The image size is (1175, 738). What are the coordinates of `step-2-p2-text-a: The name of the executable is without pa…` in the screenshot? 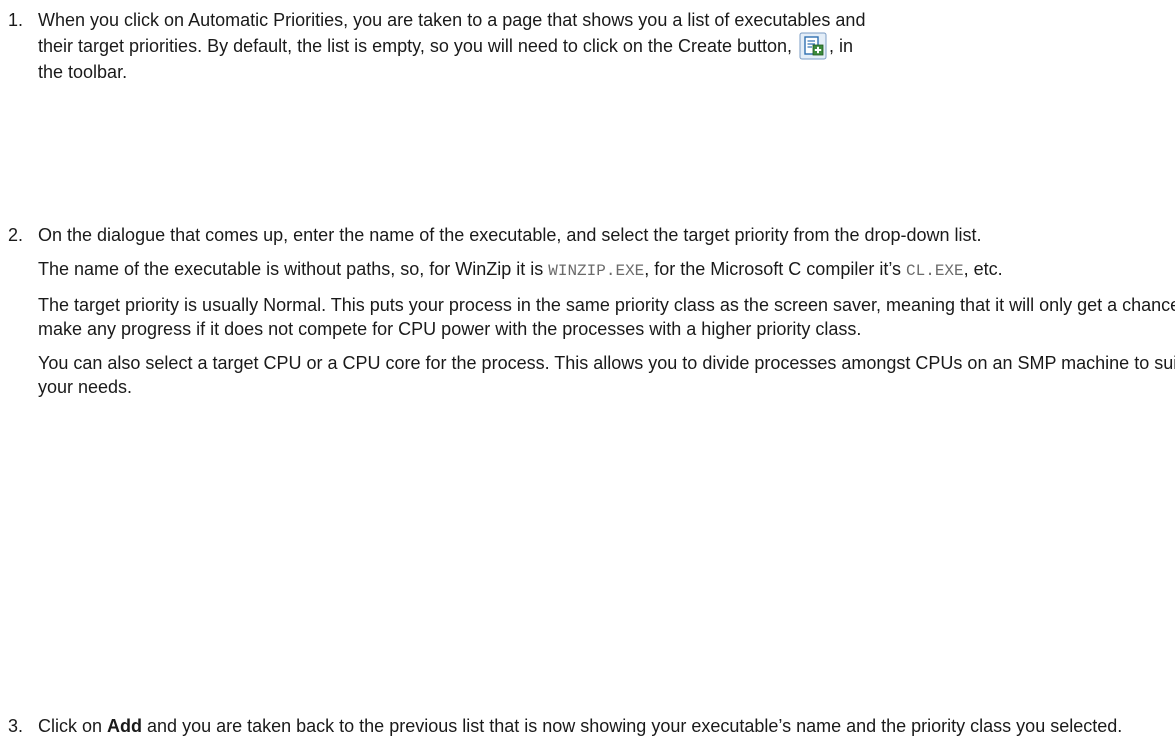 It's located at (293, 269).